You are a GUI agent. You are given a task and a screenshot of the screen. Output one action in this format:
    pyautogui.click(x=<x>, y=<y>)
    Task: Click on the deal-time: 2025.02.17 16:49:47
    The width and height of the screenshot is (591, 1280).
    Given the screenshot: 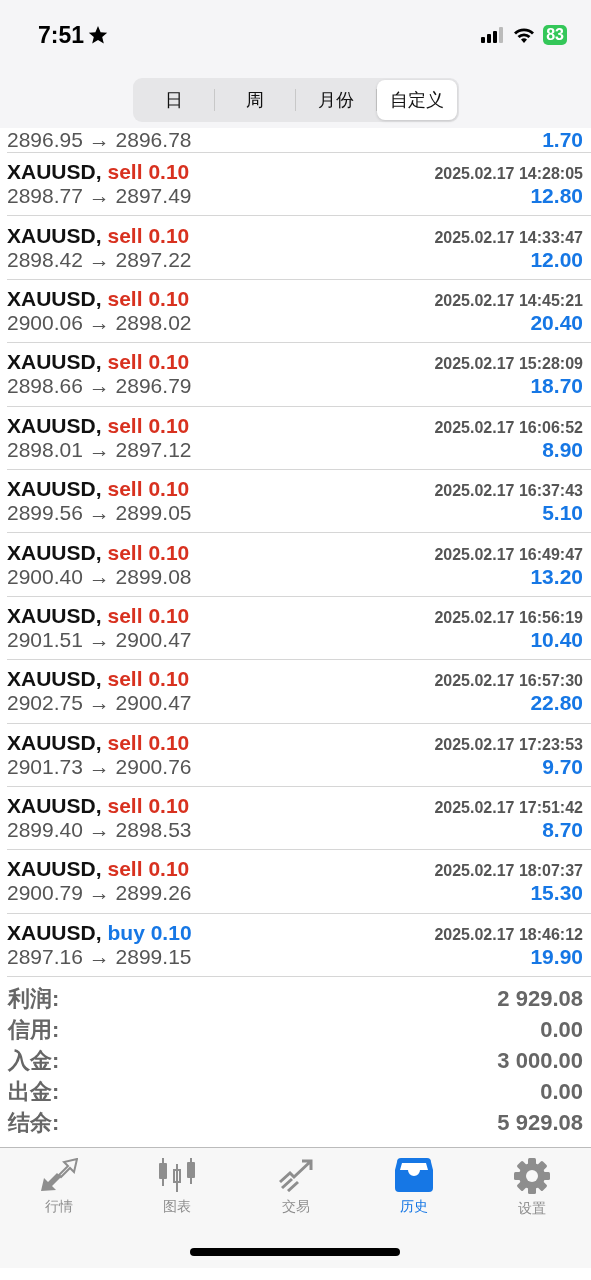 What is the action you would take?
    pyautogui.click(x=508, y=554)
    